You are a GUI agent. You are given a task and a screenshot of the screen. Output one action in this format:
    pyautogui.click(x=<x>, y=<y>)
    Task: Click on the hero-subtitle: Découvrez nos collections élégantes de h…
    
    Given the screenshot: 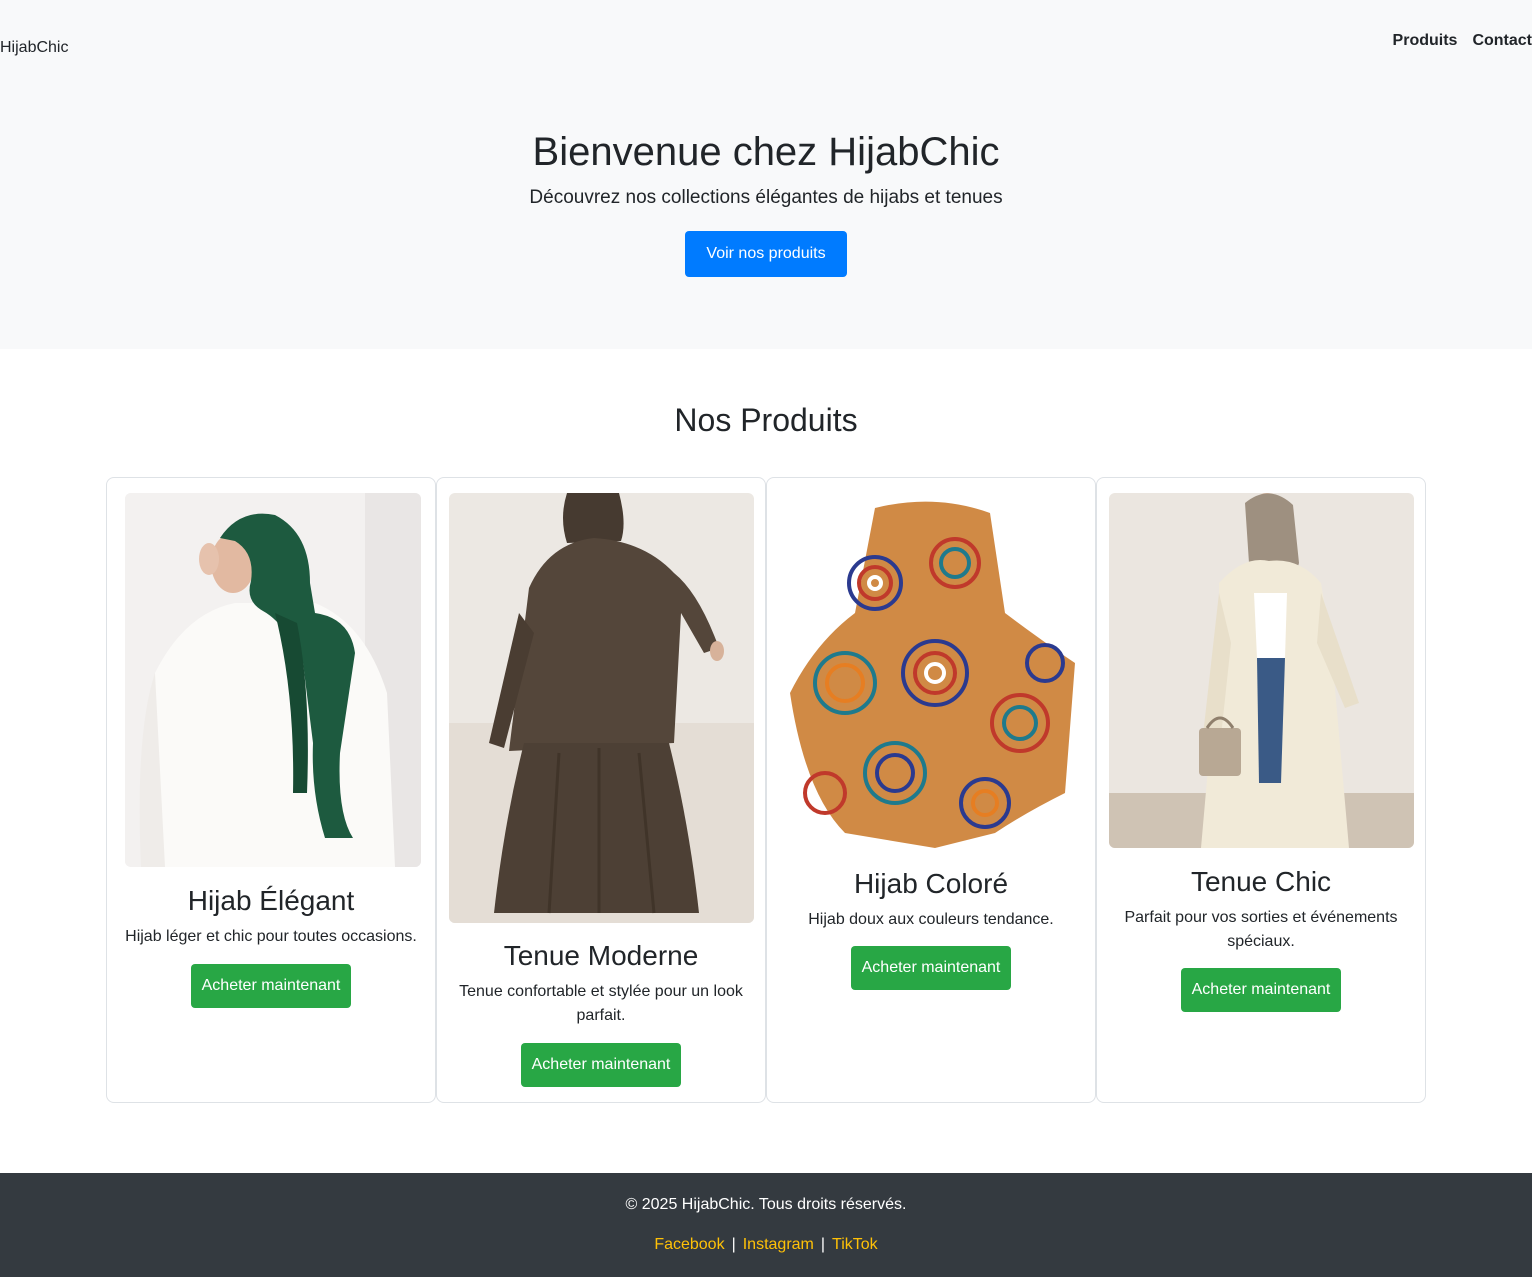 What is the action you would take?
    pyautogui.click(x=766, y=197)
    